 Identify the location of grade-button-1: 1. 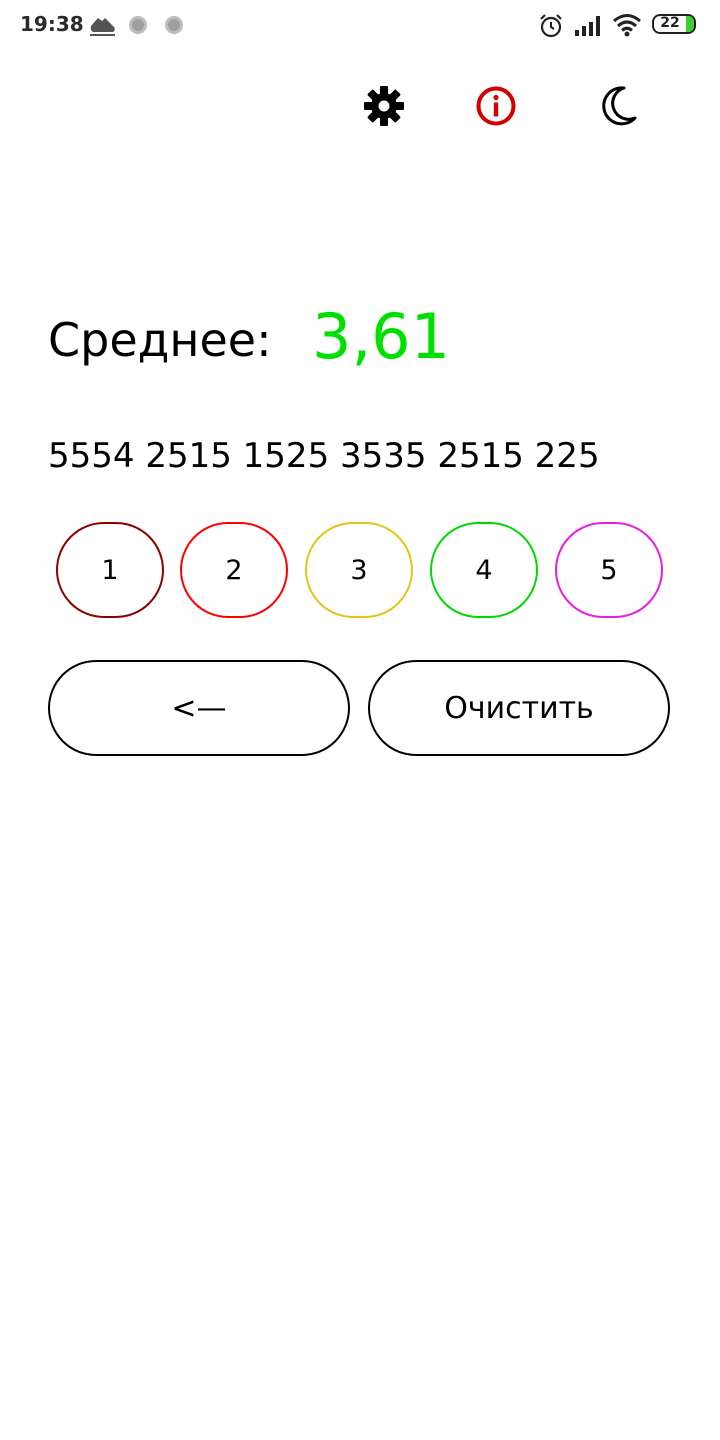
(110, 570).